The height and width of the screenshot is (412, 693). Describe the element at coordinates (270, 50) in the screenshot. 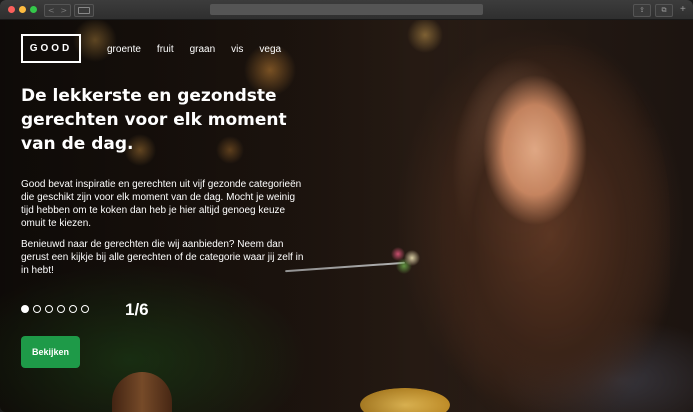

I see `nav-item-vega: vega` at that location.